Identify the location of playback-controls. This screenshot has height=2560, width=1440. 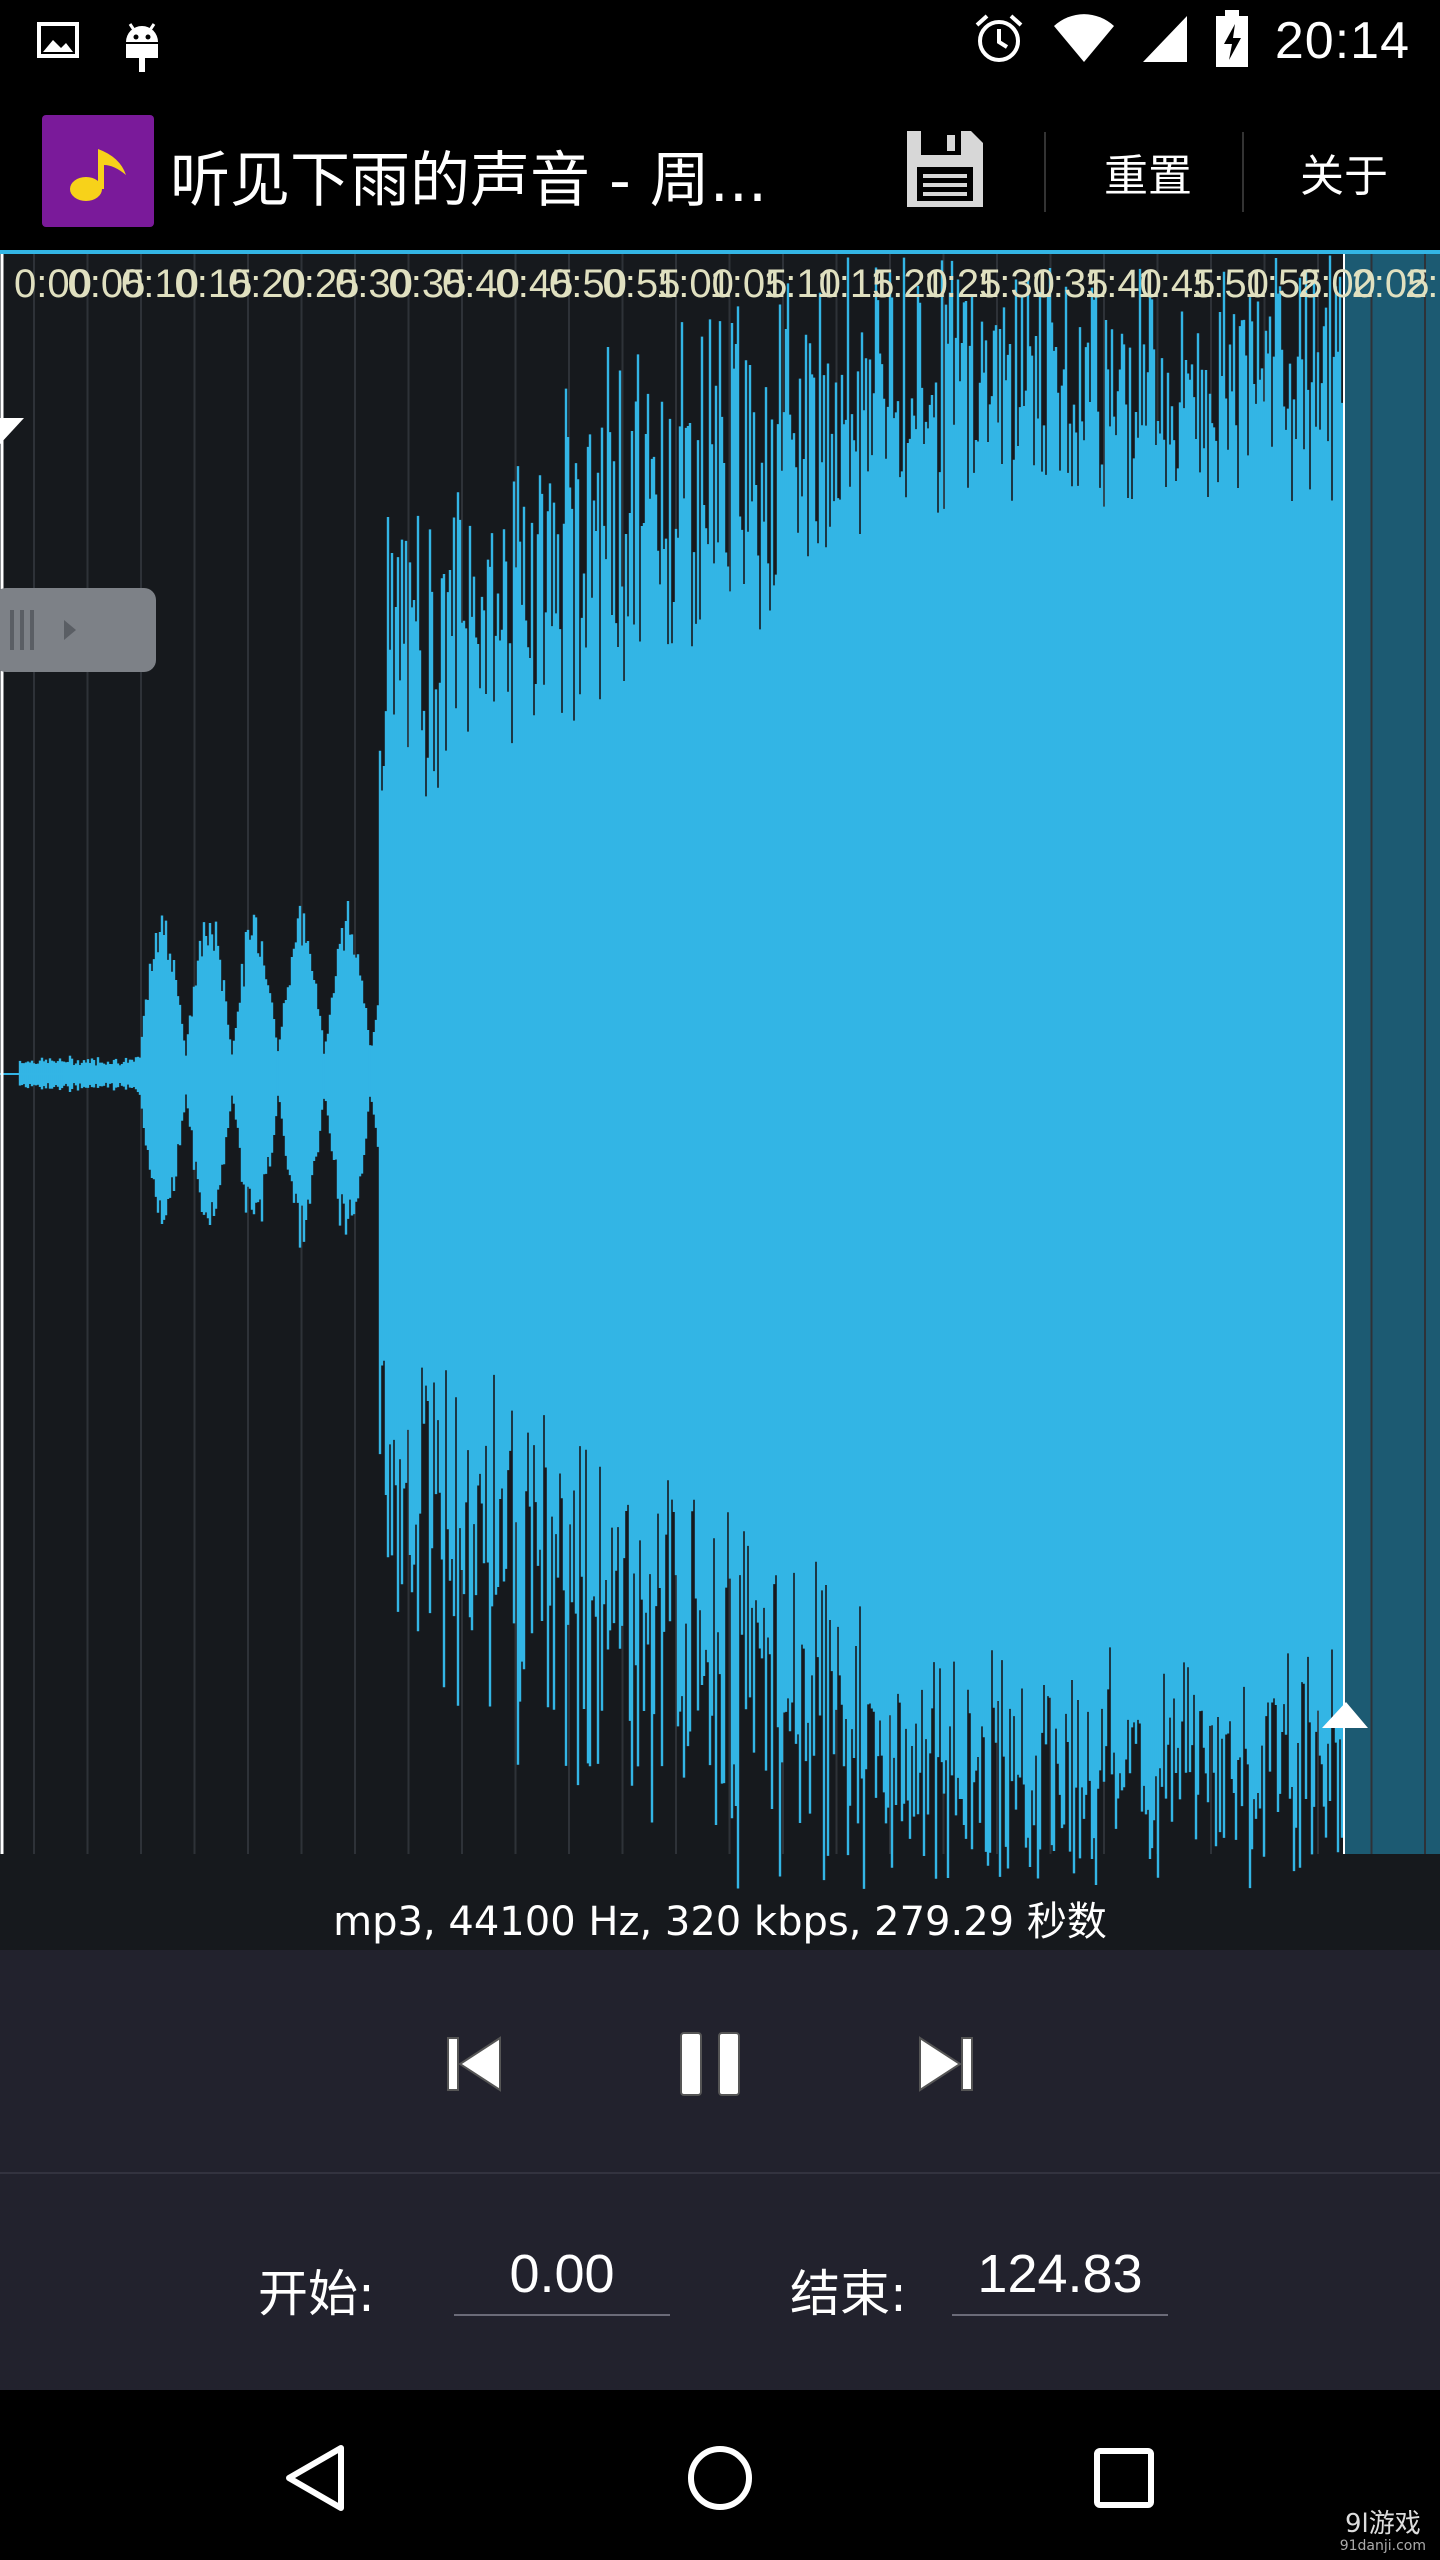
(720, 2062).